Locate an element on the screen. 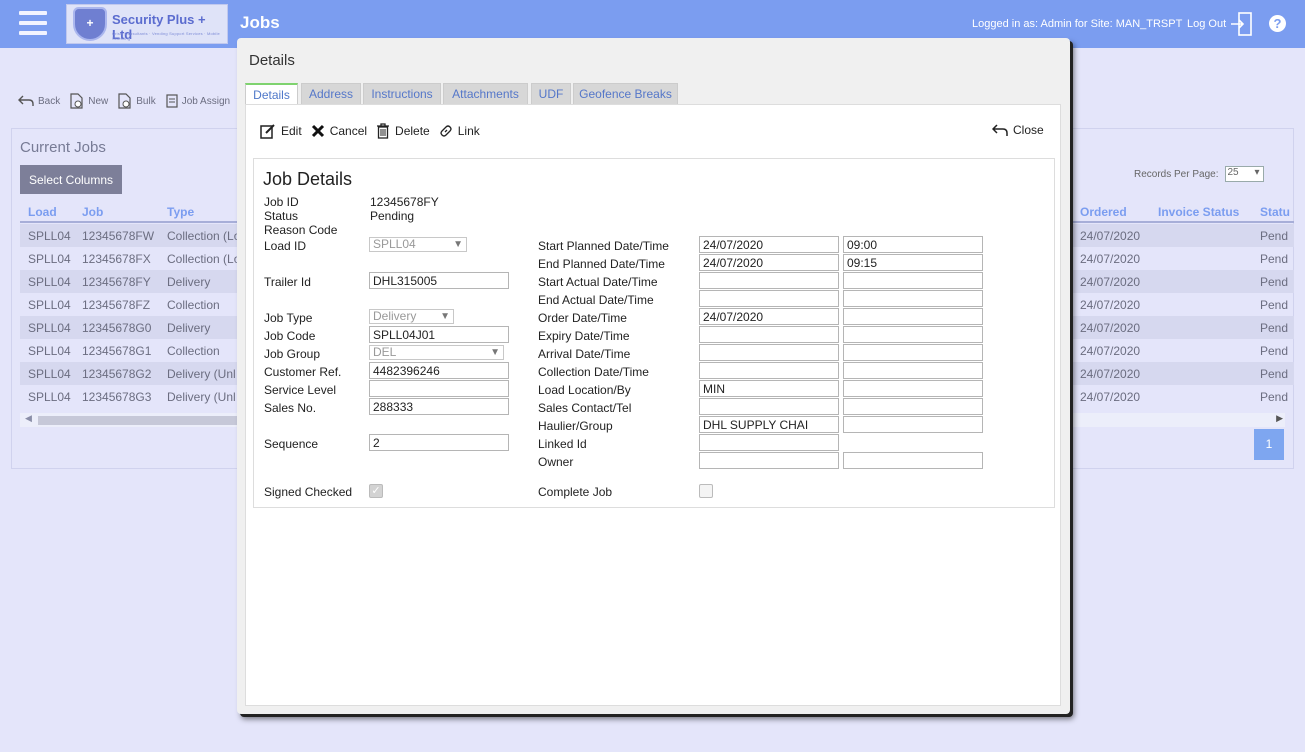  logged-in-text: Logged in as: Admin for Site: MAN_TRSPT is located at coordinates (1077, 24).